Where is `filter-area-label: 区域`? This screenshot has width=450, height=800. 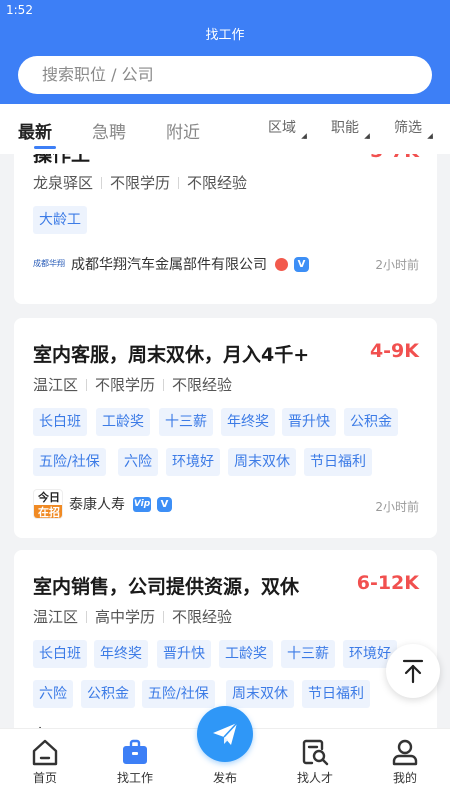
filter-area-label: 区域 is located at coordinates (282, 128).